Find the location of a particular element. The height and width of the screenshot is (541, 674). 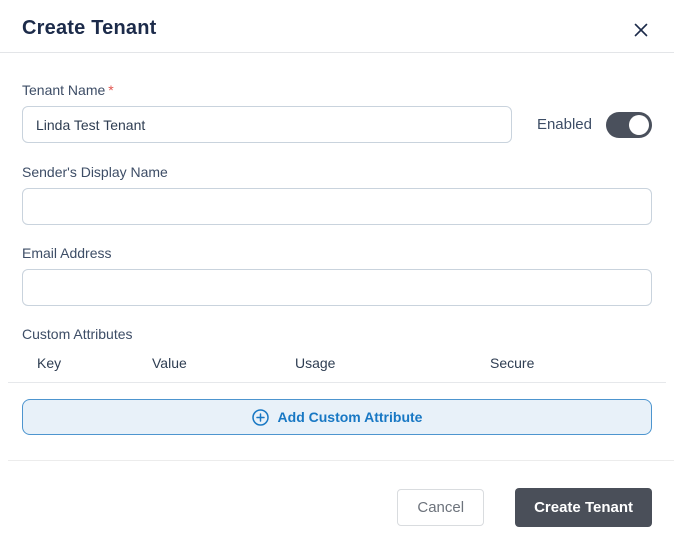

column-header-value: Value is located at coordinates (169, 363).